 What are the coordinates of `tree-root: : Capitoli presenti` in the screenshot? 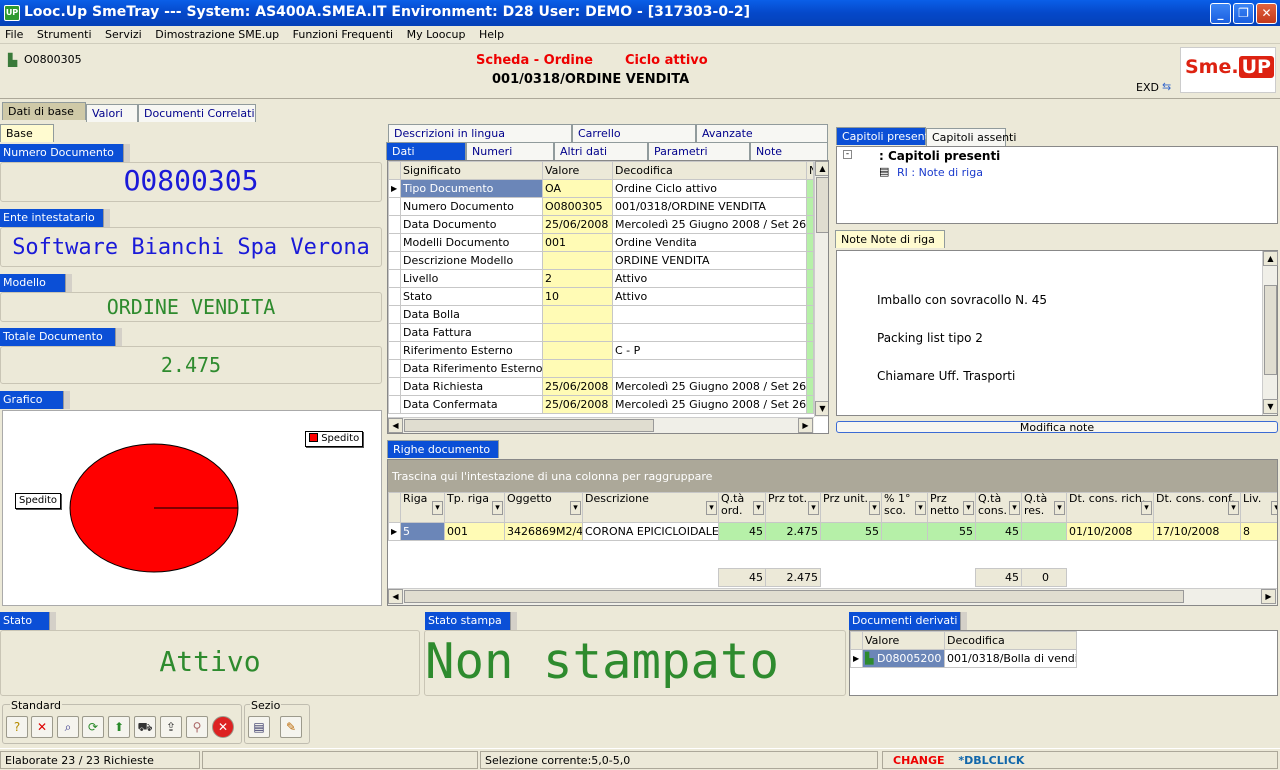 It's located at (939, 156).